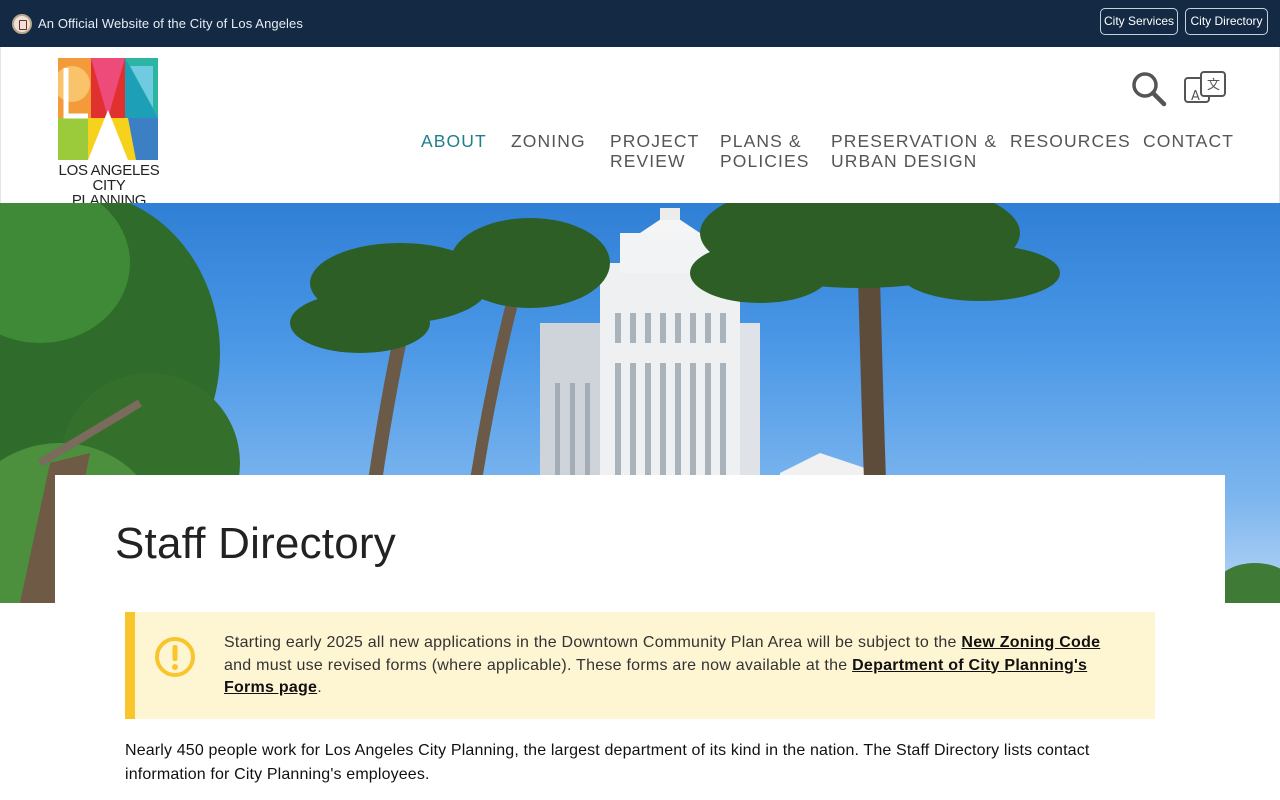 This screenshot has width=1280, height=800. What do you see at coordinates (1195, 96) in the screenshot?
I see `svg-text: A` at bounding box center [1195, 96].